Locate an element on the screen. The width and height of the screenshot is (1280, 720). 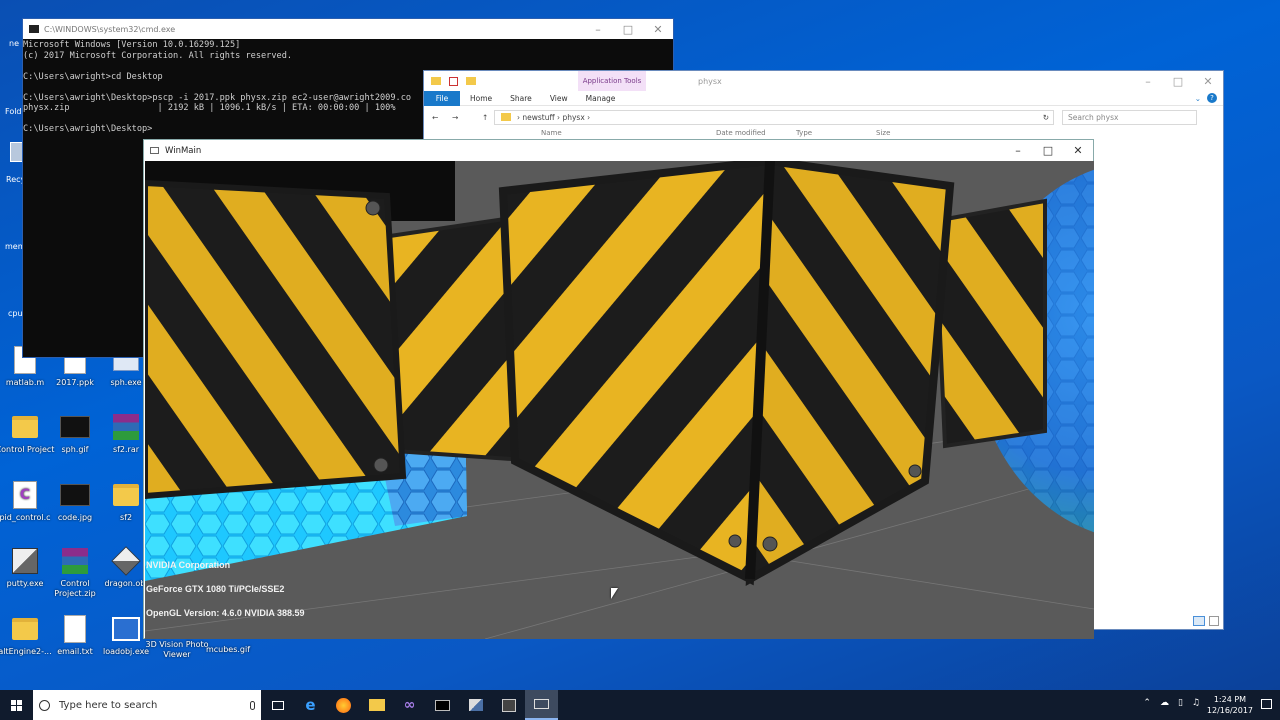
clipped-icon-label: cpu is located at coordinates (15, 313).